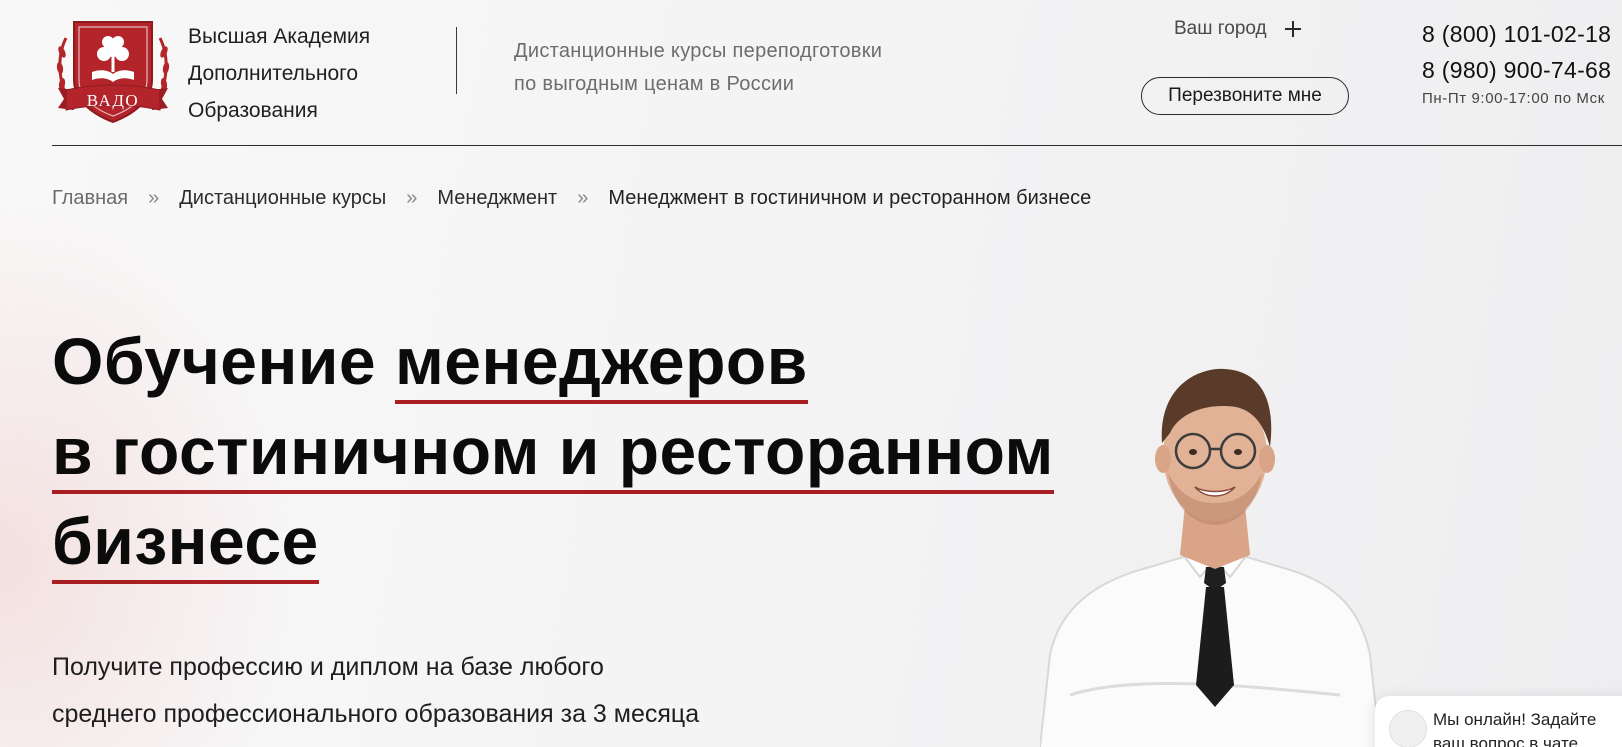 This screenshot has height=747, width=1622. I want to click on chat-line-1: Мы онлайн! Задайте, so click(1515, 719).